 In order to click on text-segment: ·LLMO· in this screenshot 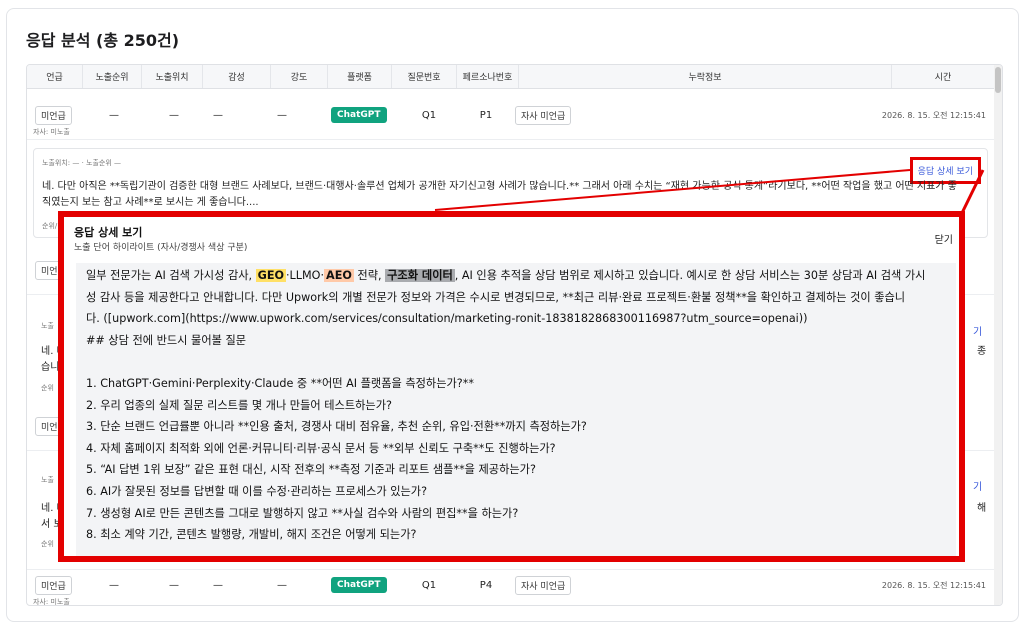, I will do `click(305, 275)`.